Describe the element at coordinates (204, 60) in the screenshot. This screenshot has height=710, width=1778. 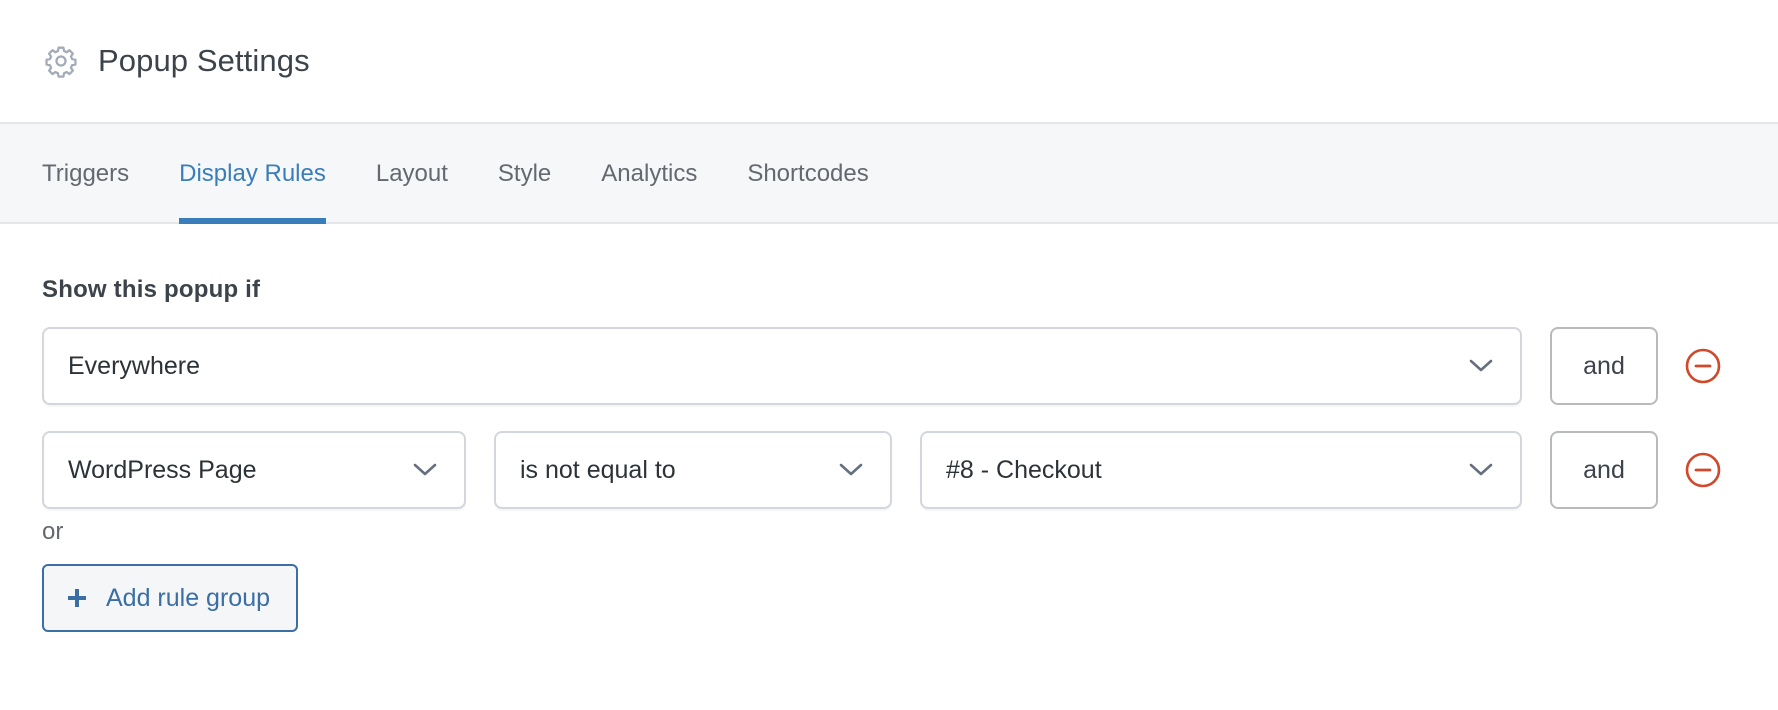
I see `page-title: Popup Settings` at that location.